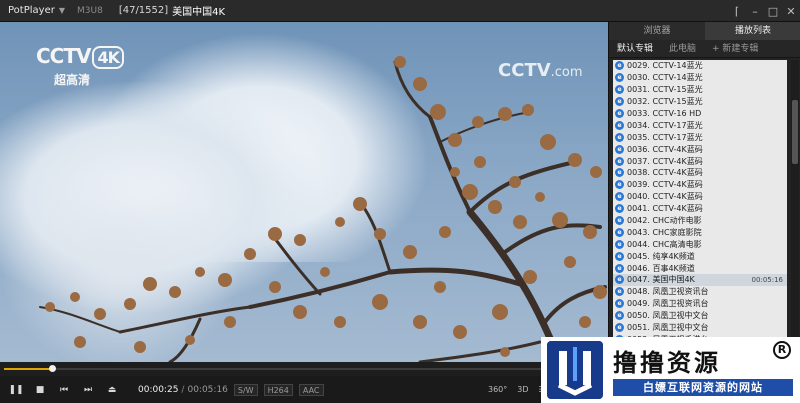 Image resolution: width=800 pixels, height=403 pixels. I want to click on close-icon: ✕, so click(791, 11).